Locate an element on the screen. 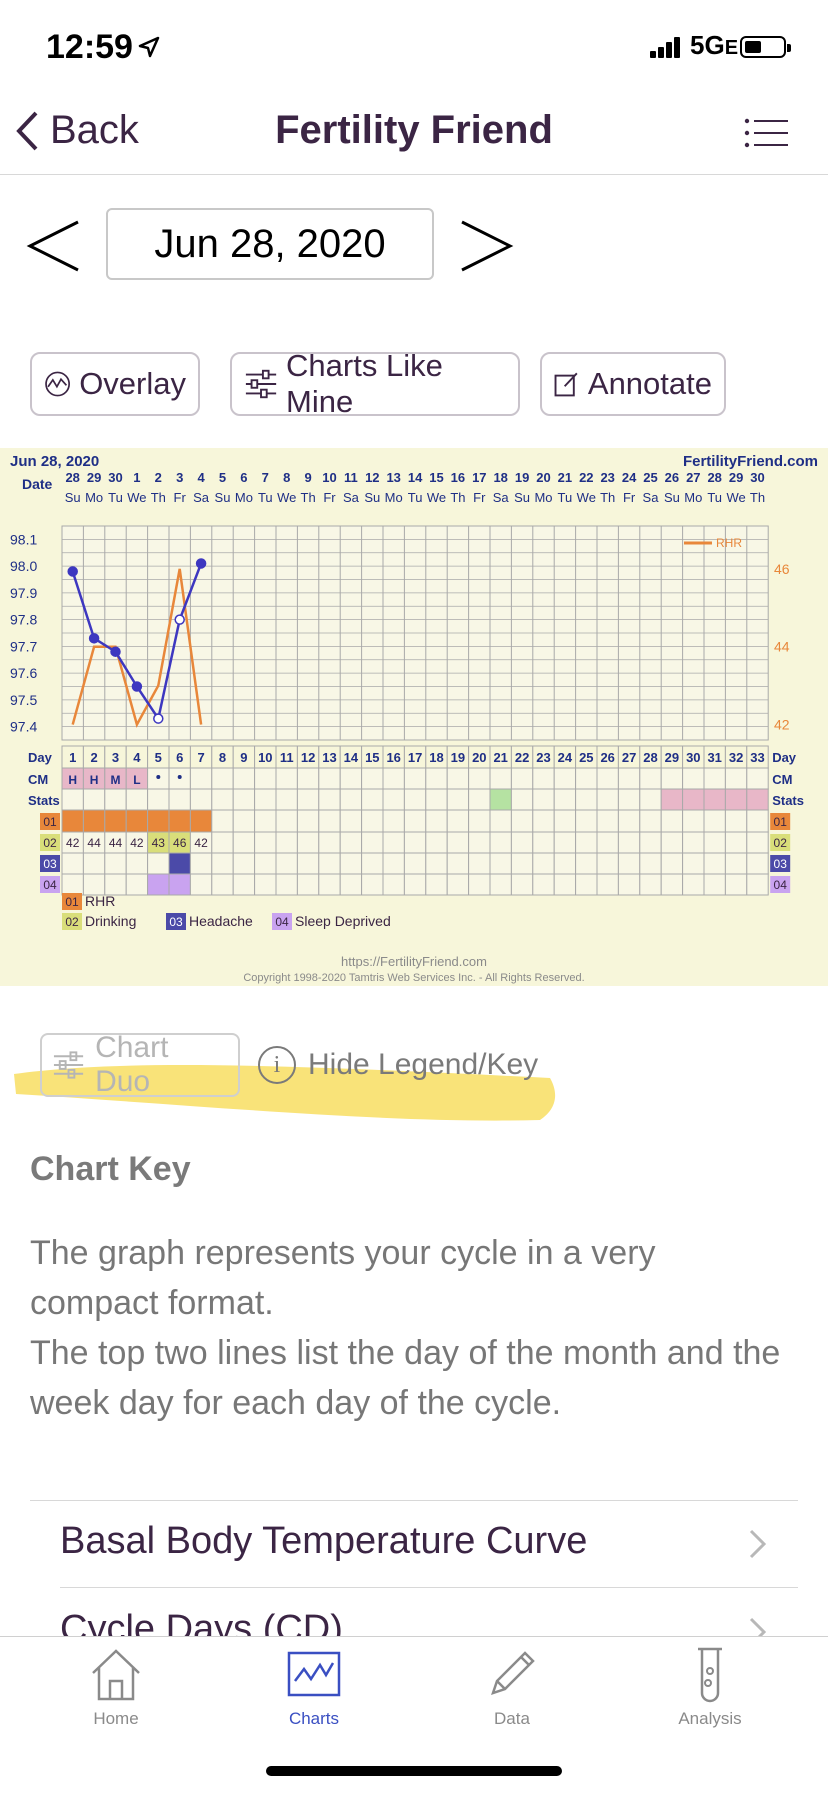 The height and width of the screenshot is (1793, 828). day-number: 29 is located at coordinates (672, 757).